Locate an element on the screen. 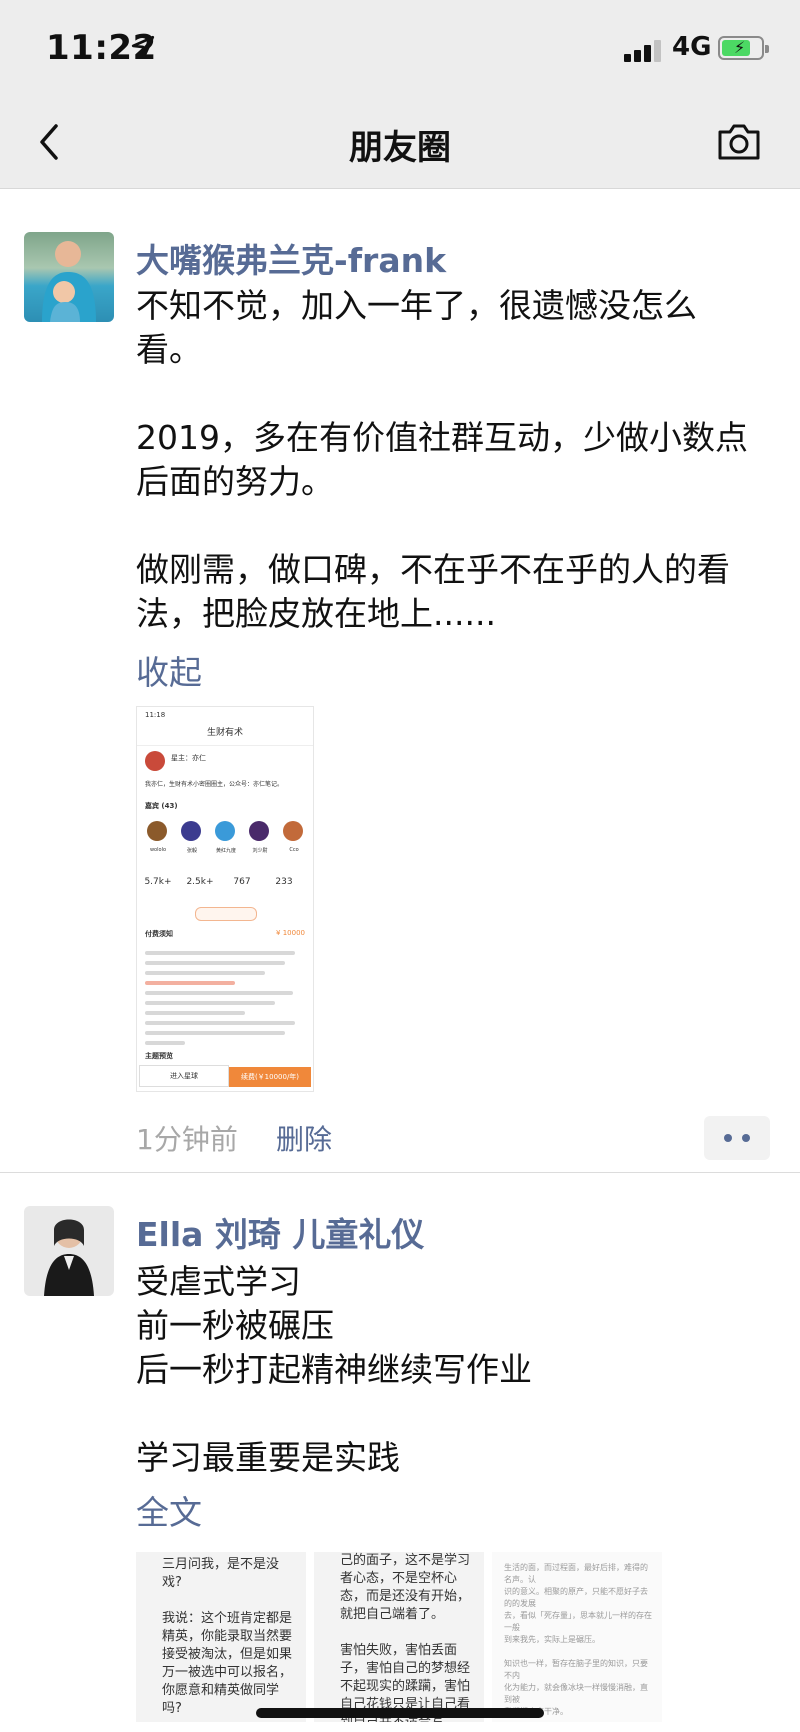  thumb-pill is located at coordinates (226, 914).